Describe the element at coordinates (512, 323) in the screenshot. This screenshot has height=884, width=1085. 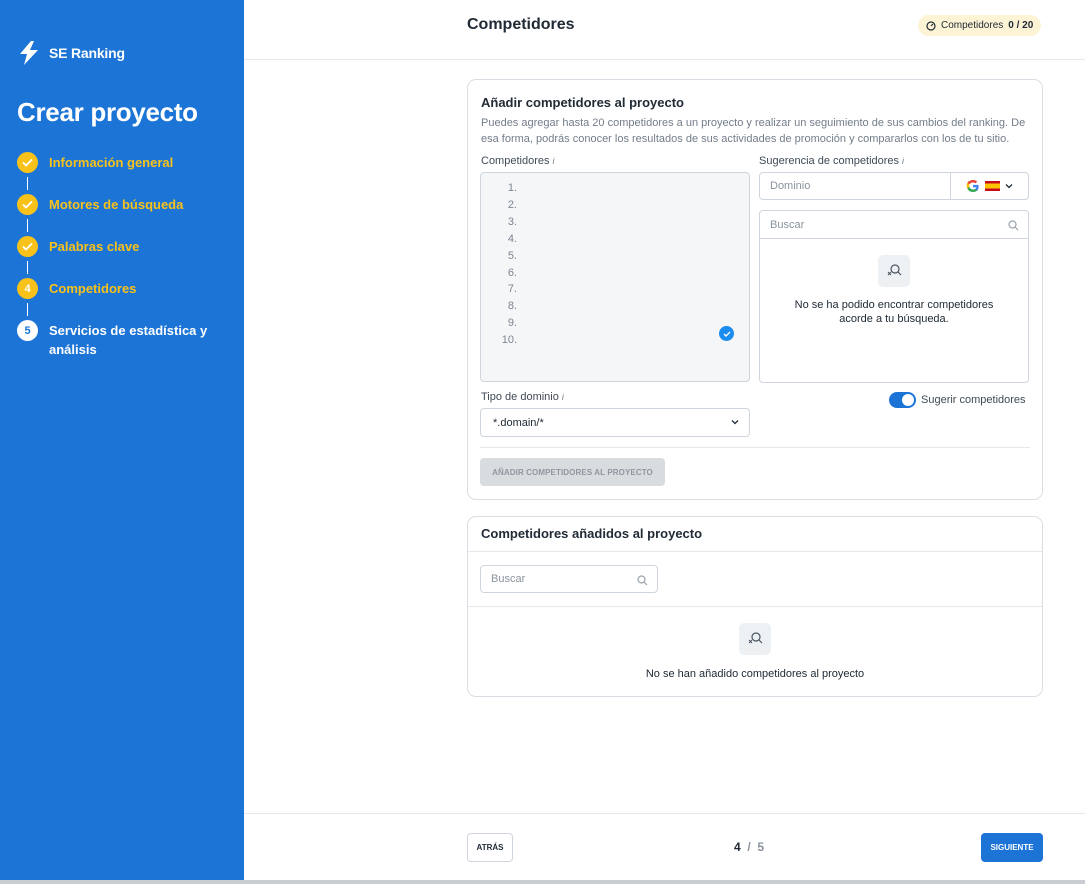
I see `line-number: 9.` at that location.